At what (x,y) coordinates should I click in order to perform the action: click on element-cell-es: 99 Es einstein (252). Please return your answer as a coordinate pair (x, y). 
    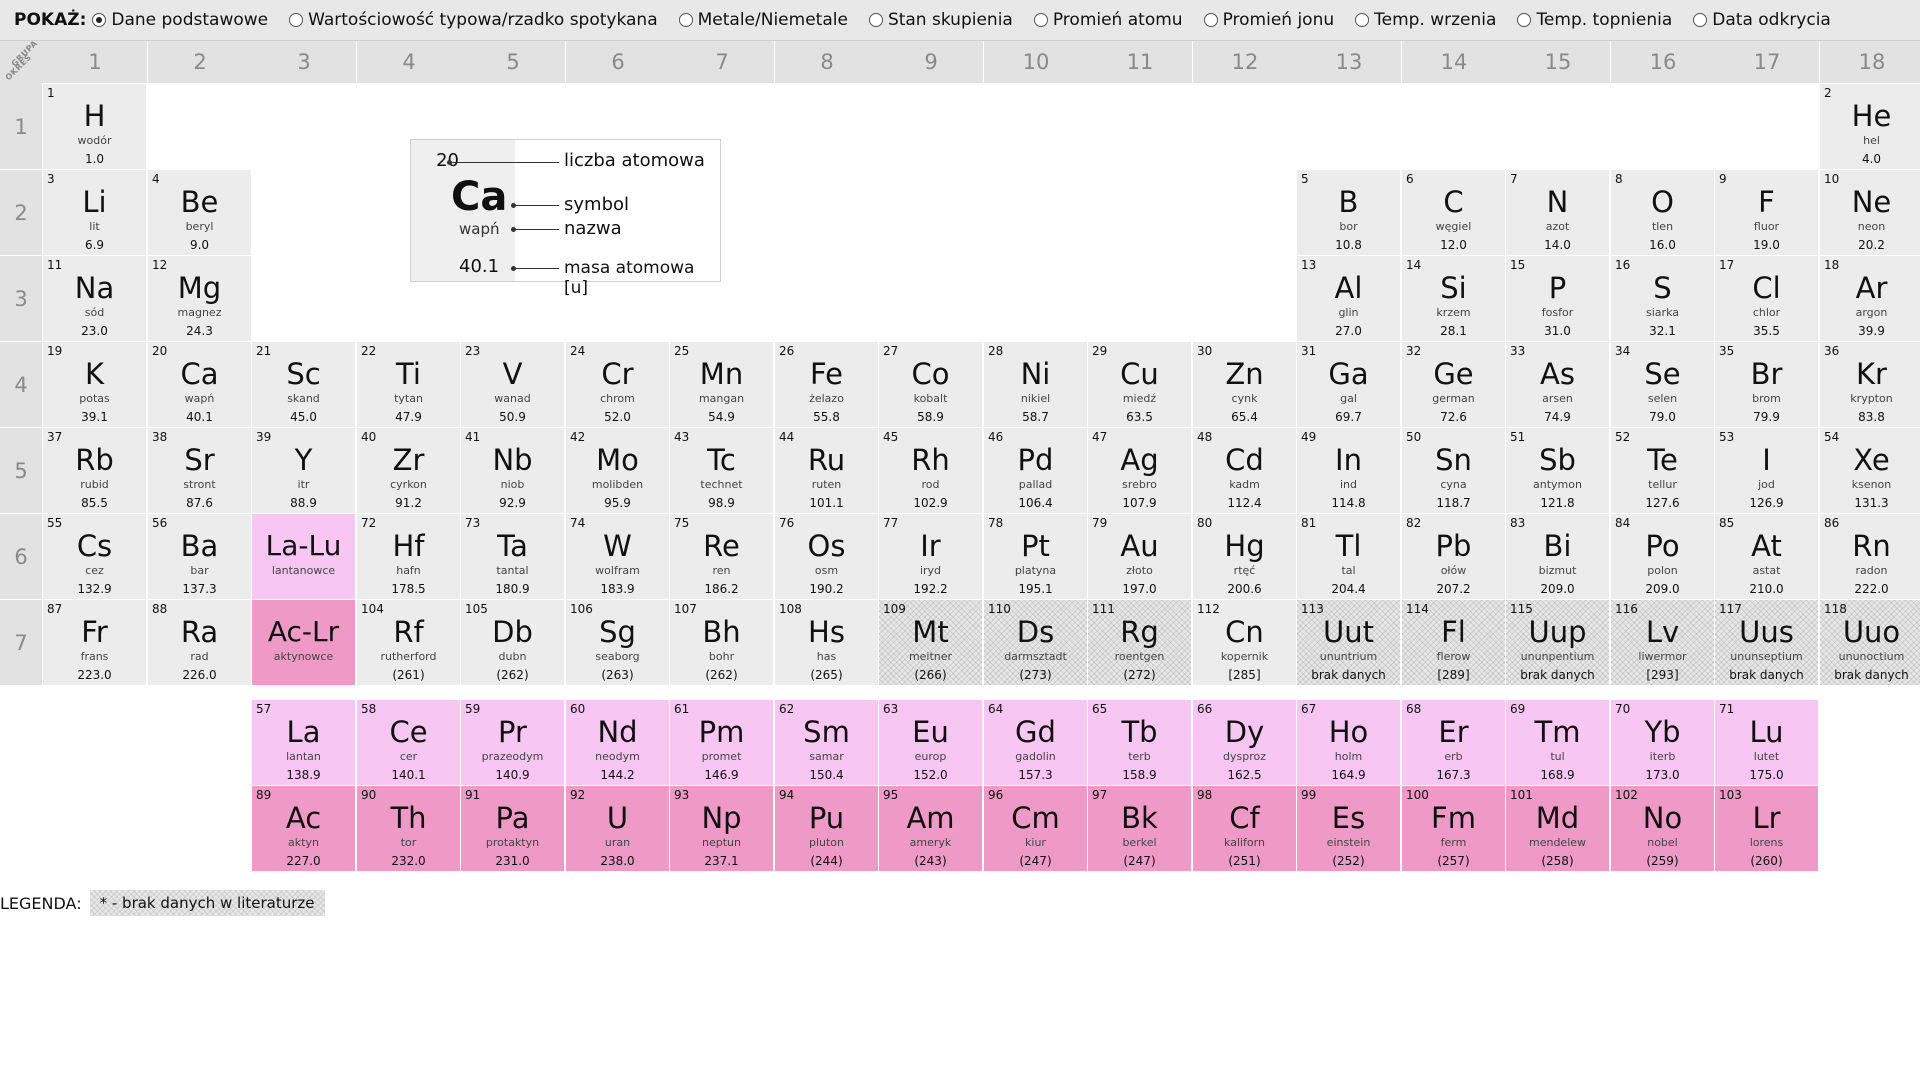
    Looking at the image, I should click on (1349, 829).